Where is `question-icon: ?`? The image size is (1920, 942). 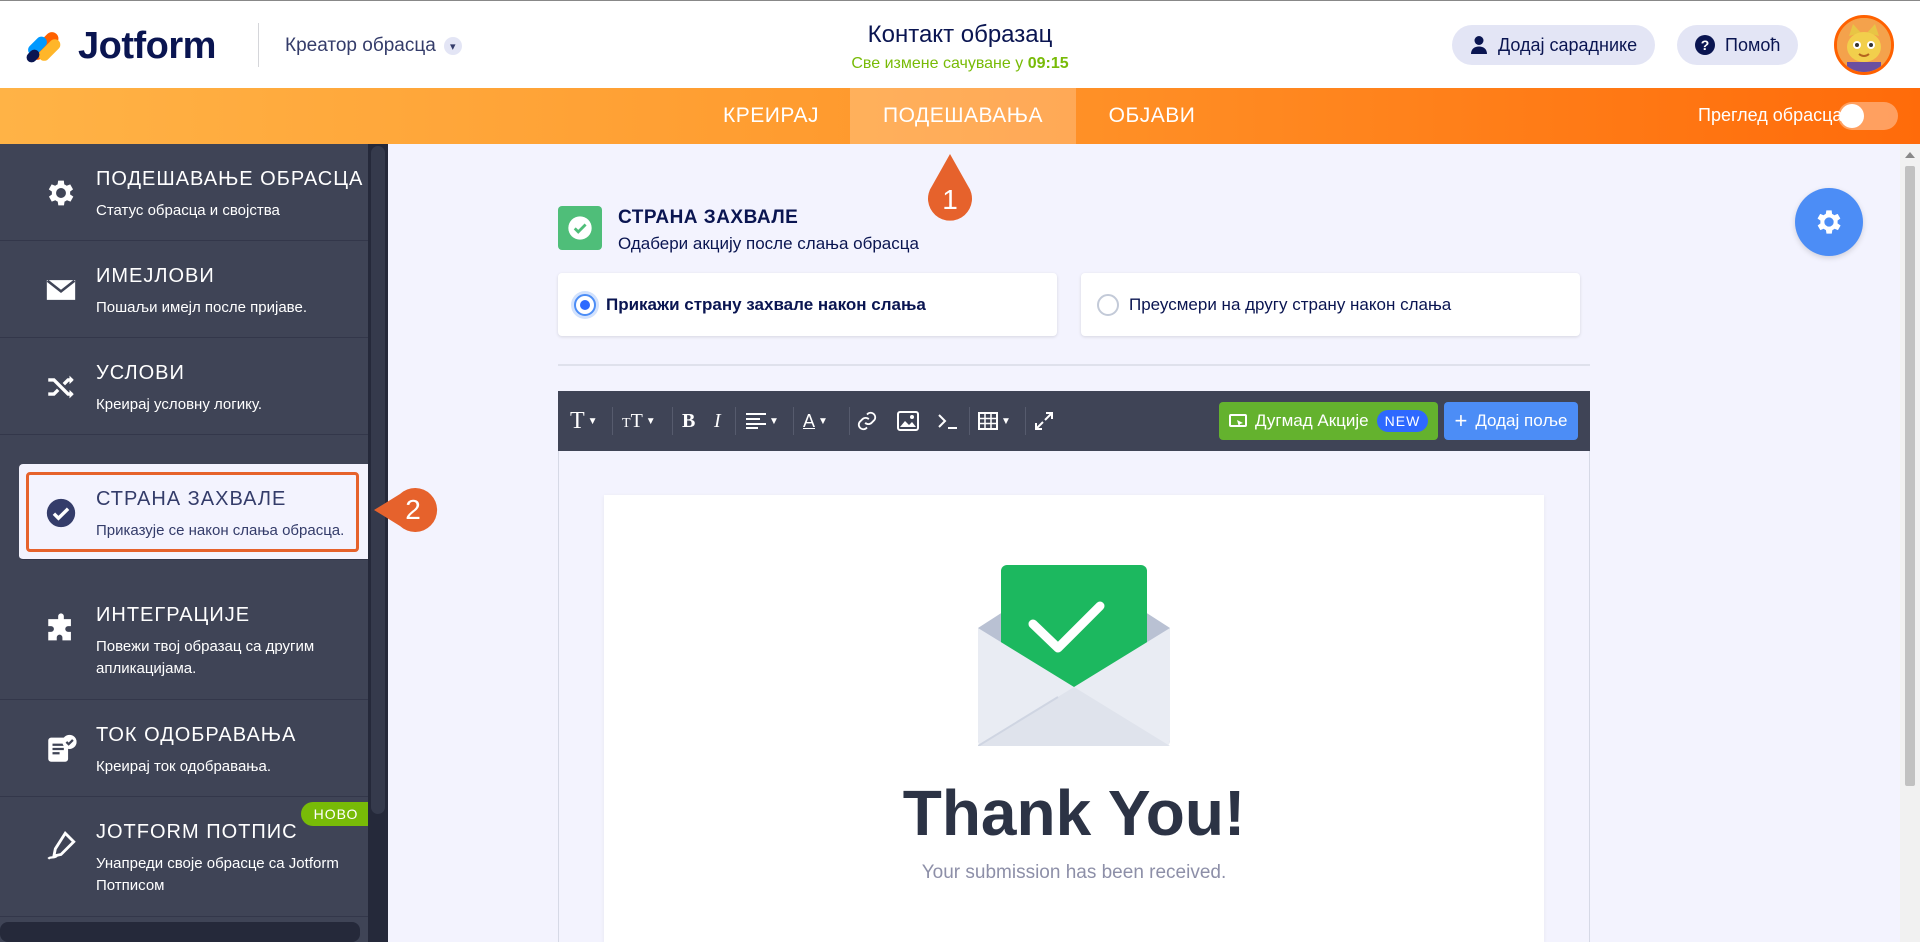 question-icon: ? is located at coordinates (1705, 45).